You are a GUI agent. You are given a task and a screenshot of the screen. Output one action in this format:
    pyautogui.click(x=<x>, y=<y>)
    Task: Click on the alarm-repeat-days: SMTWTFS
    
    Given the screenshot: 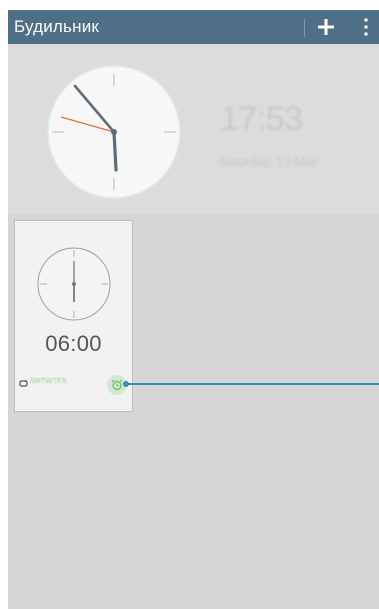 What is the action you would take?
    pyautogui.click(x=48, y=381)
    